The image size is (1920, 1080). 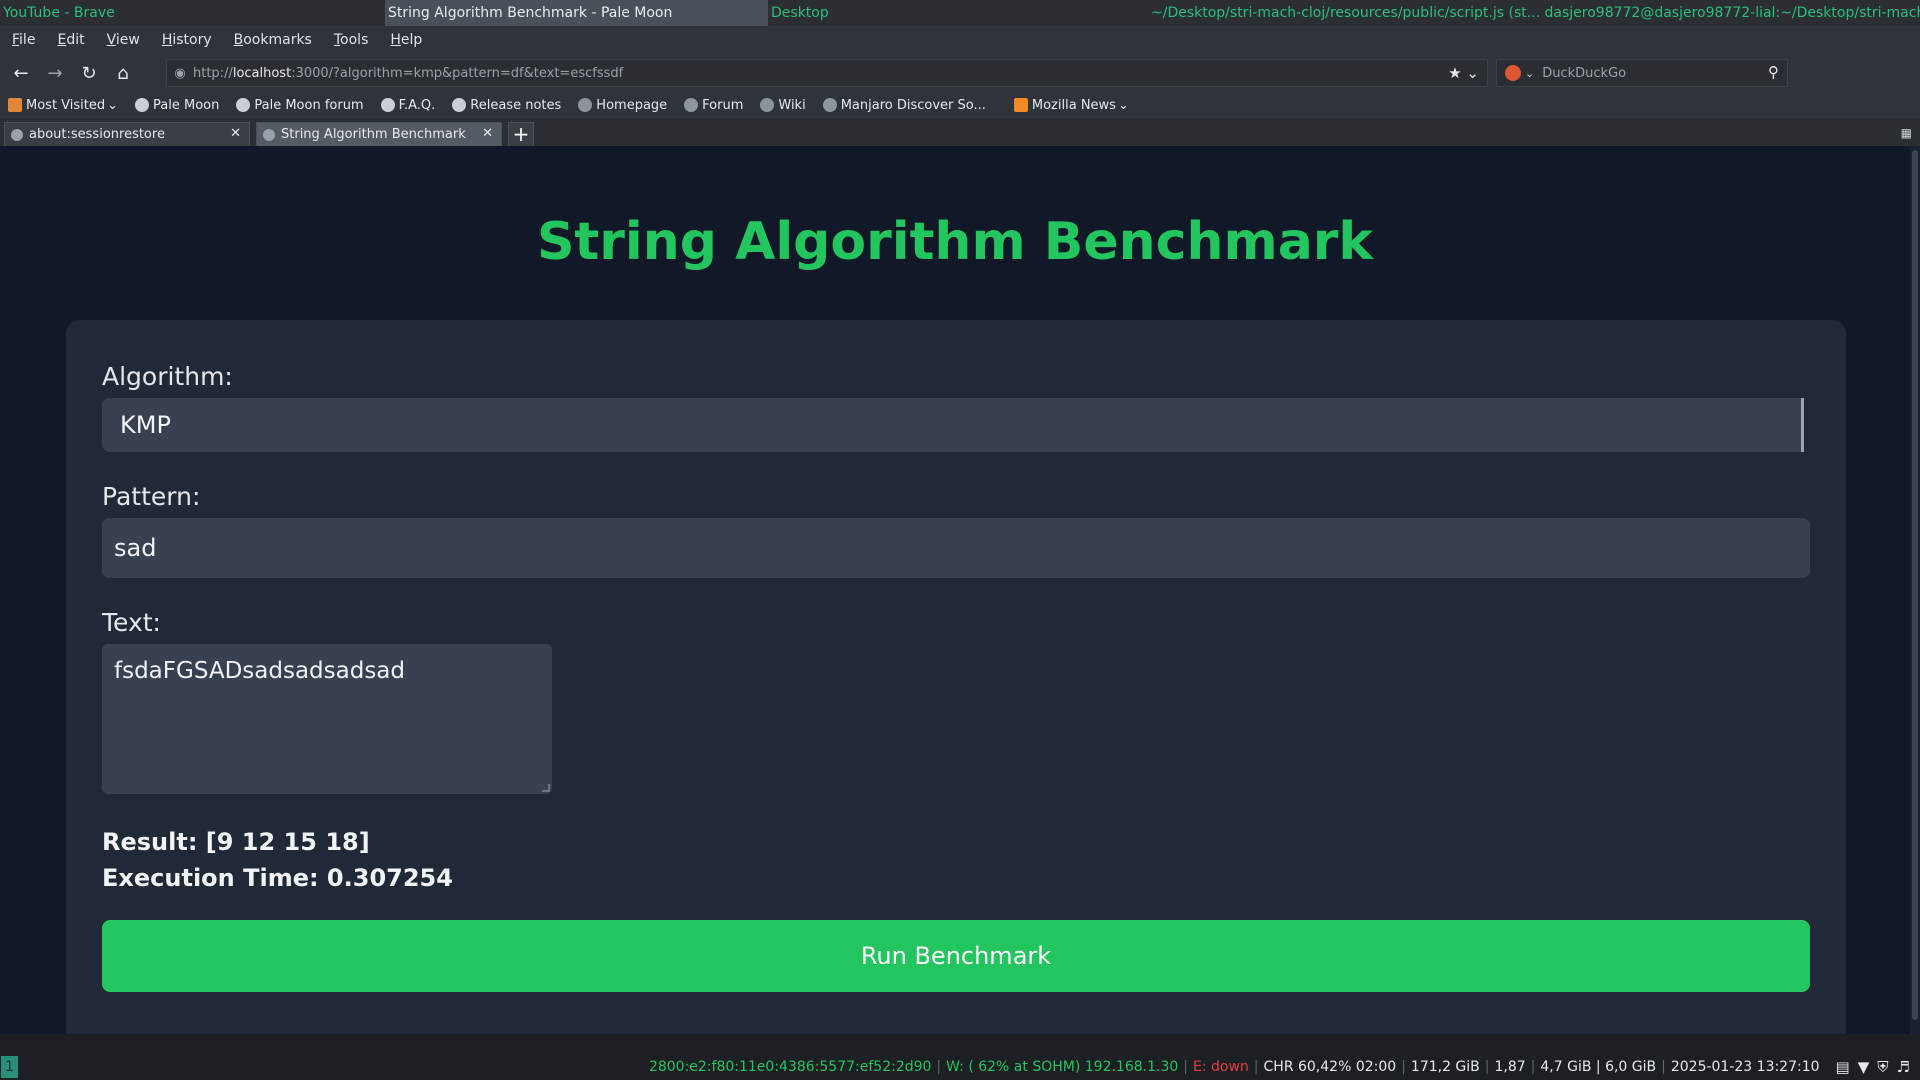 I want to click on duckduckgo-icon, so click(x=1513, y=73).